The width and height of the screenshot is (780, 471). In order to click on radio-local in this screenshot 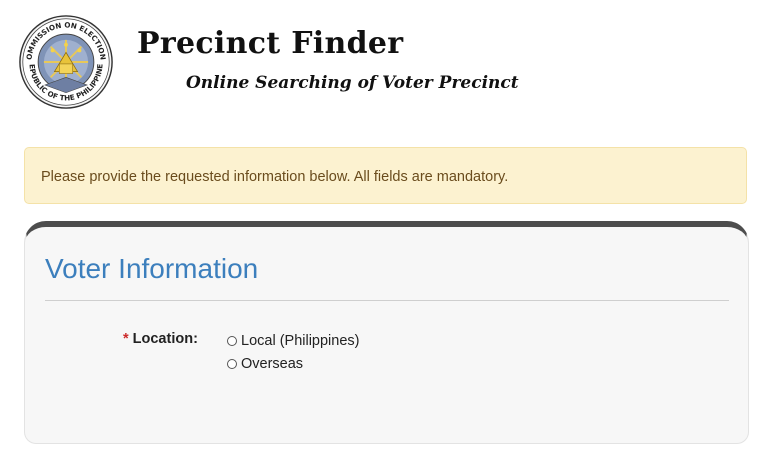, I will do `click(232, 341)`.